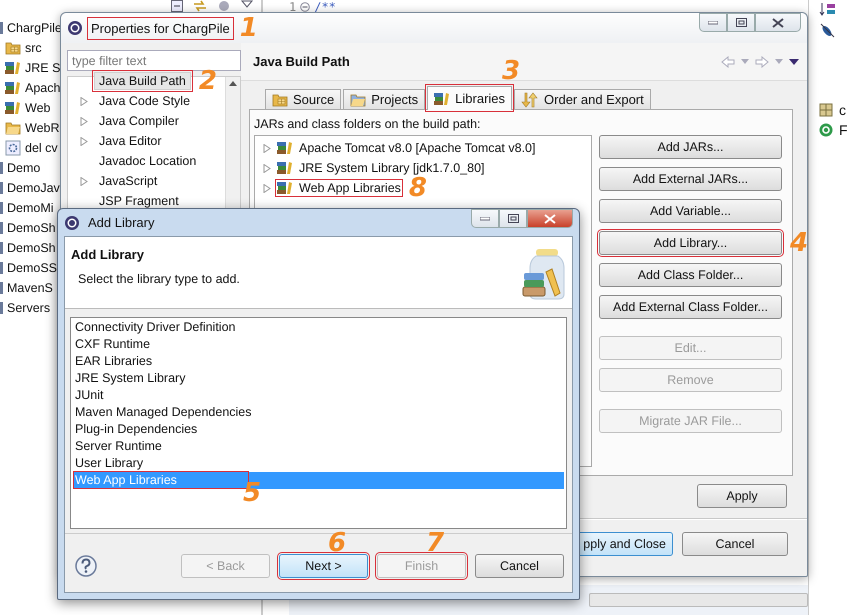 The image size is (851, 615). Describe the element at coordinates (30, 208) in the screenshot. I see `project-label: DemoMi` at that location.